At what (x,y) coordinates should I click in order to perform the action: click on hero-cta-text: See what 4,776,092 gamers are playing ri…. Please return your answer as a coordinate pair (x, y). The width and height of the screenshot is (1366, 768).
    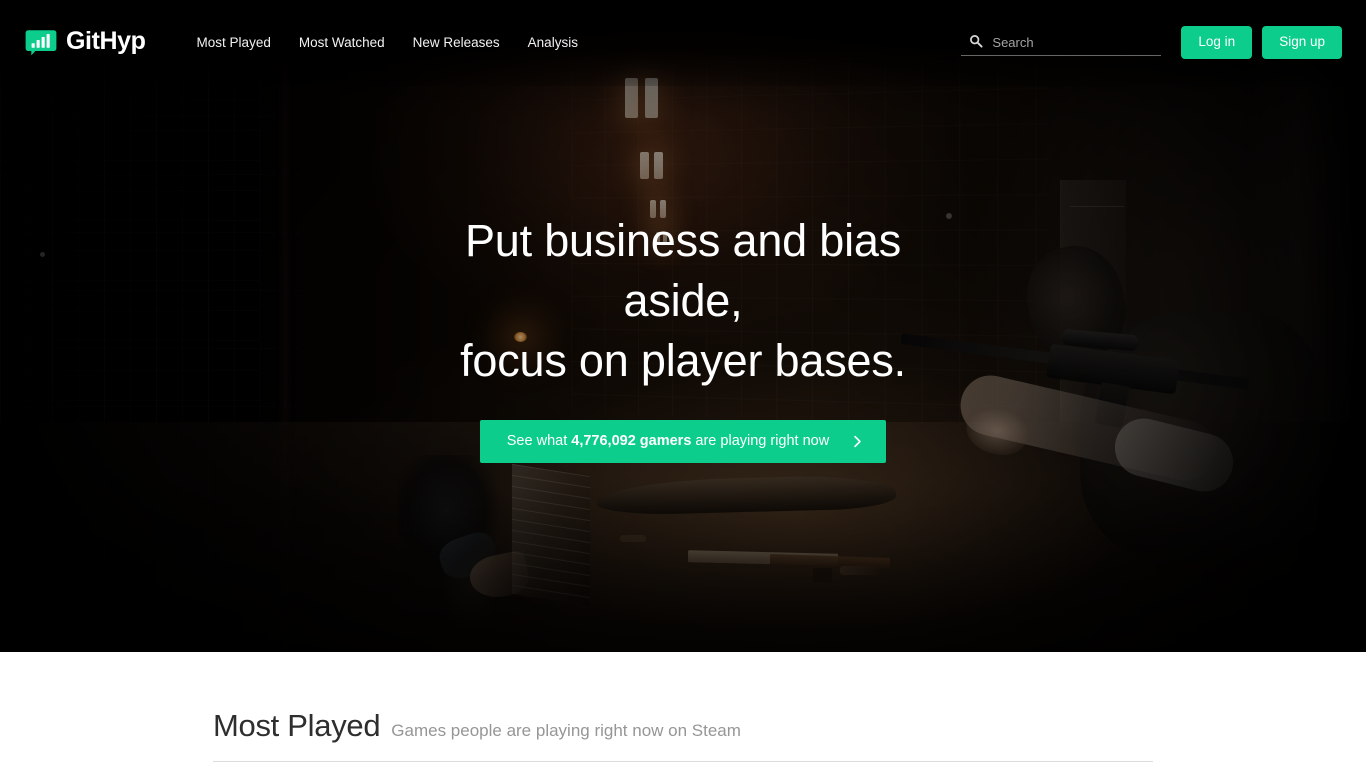
    Looking at the image, I should click on (668, 441).